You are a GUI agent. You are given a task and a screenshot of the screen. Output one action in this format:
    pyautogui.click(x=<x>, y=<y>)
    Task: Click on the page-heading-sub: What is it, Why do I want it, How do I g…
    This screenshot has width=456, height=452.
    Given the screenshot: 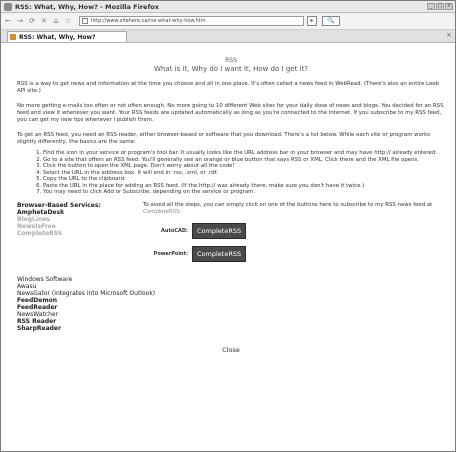 What is the action you would take?
    pyautogui.click(x=231, y=69)
    